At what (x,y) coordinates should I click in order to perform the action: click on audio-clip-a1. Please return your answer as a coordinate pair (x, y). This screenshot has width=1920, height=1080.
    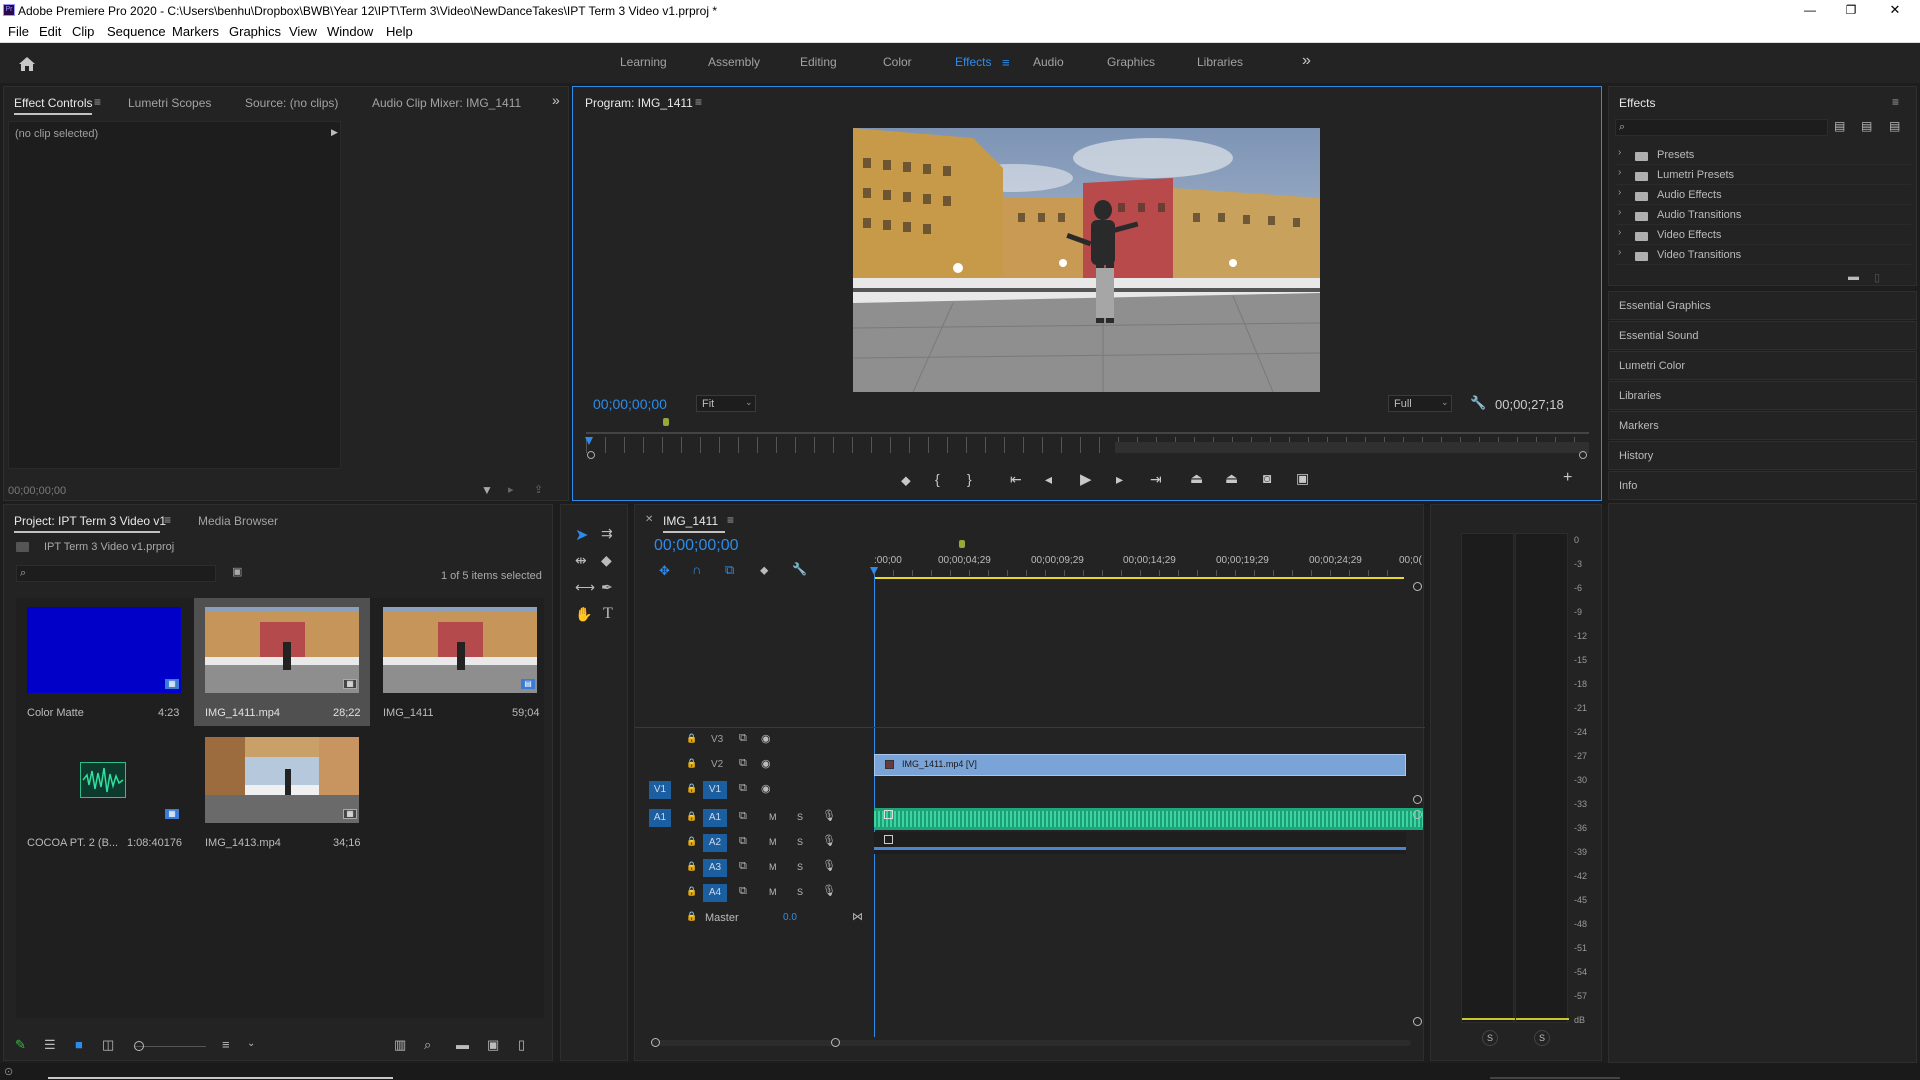
    Looking at the image, I should click on (1148, 819).